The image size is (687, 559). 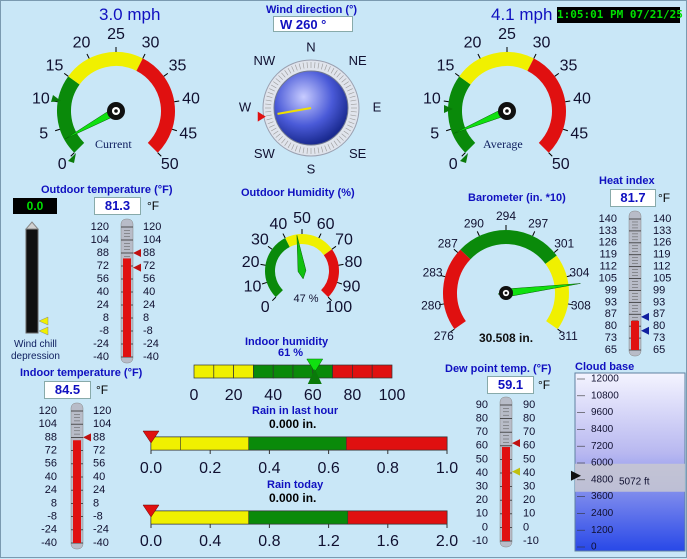 I want to click on wind-current-gauge-tick-label-6: 30, so click(x=151, y=43).